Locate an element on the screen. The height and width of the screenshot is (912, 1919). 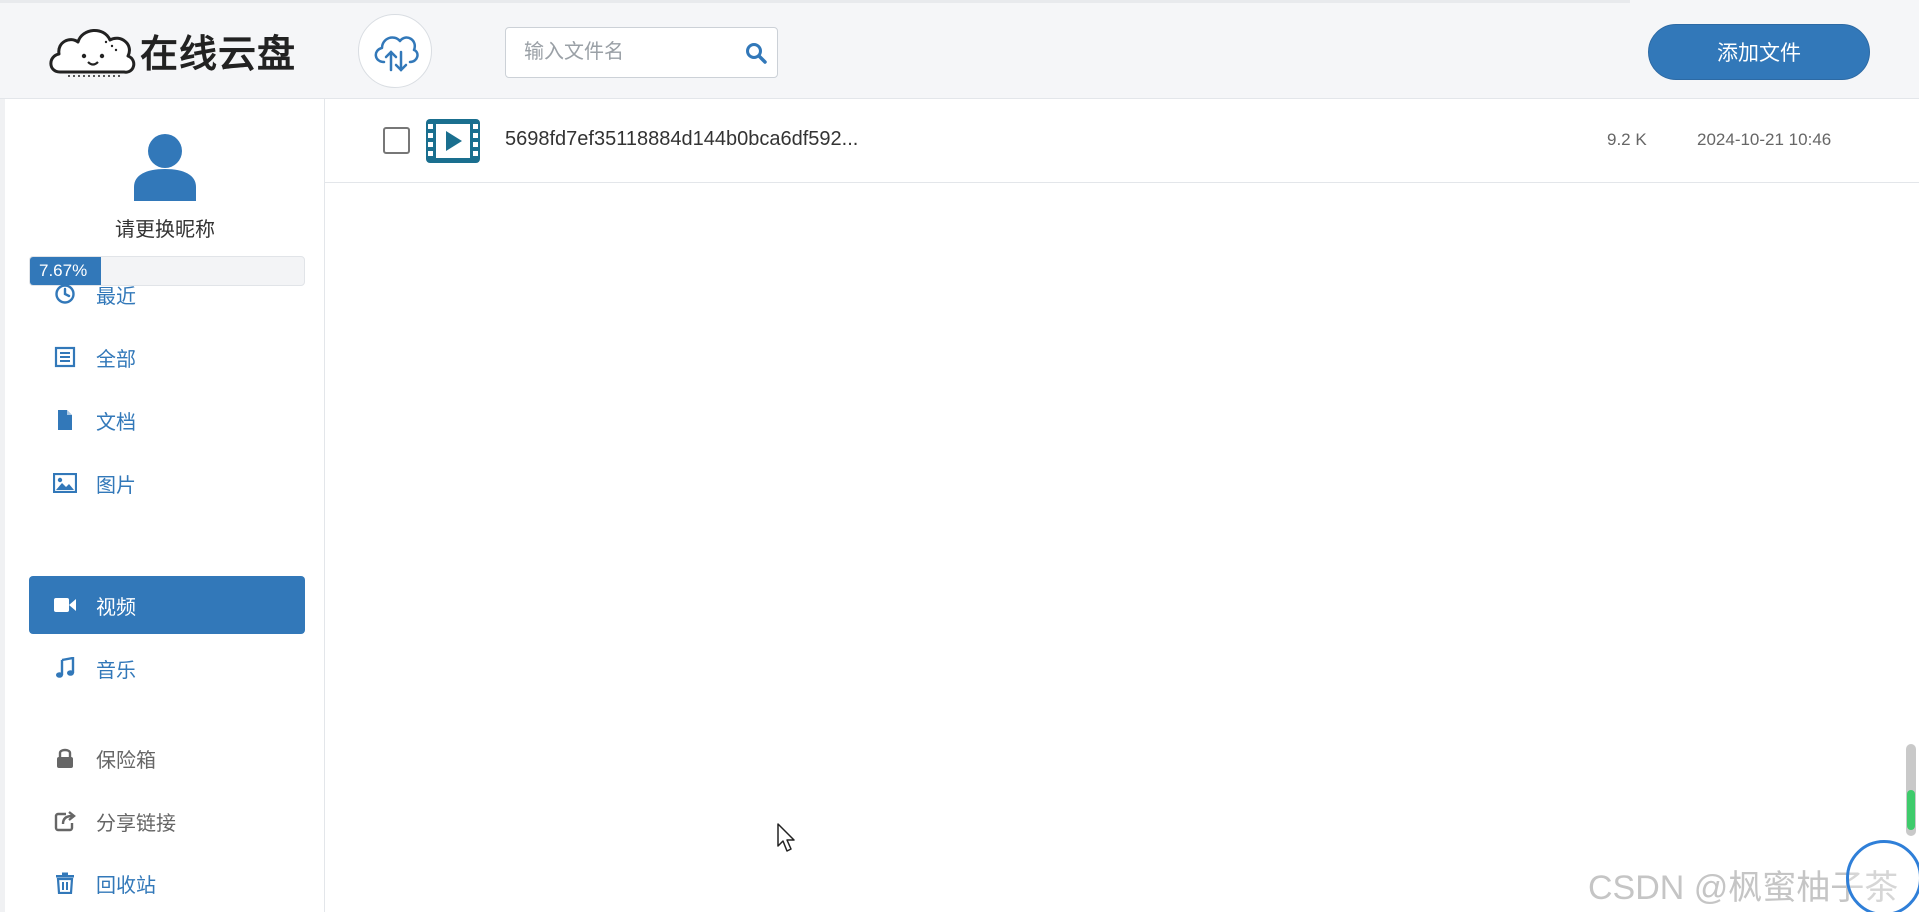
nav-item-label: 回收站 is located at coordinates (126, 885).